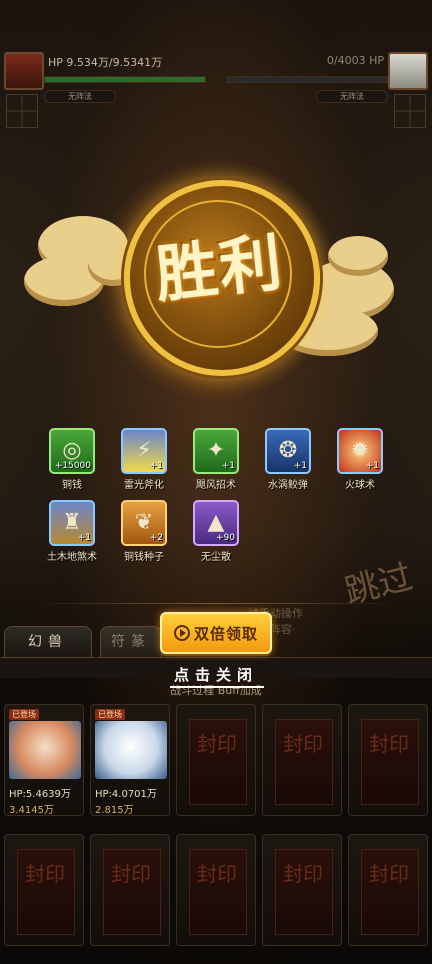 This screenshot has width=432, height=964. What do you see at coordinates (72, 523) in the screenshot?
I see `earth-dragon-icon: ♜ +1` at bounding box center [72, 523].